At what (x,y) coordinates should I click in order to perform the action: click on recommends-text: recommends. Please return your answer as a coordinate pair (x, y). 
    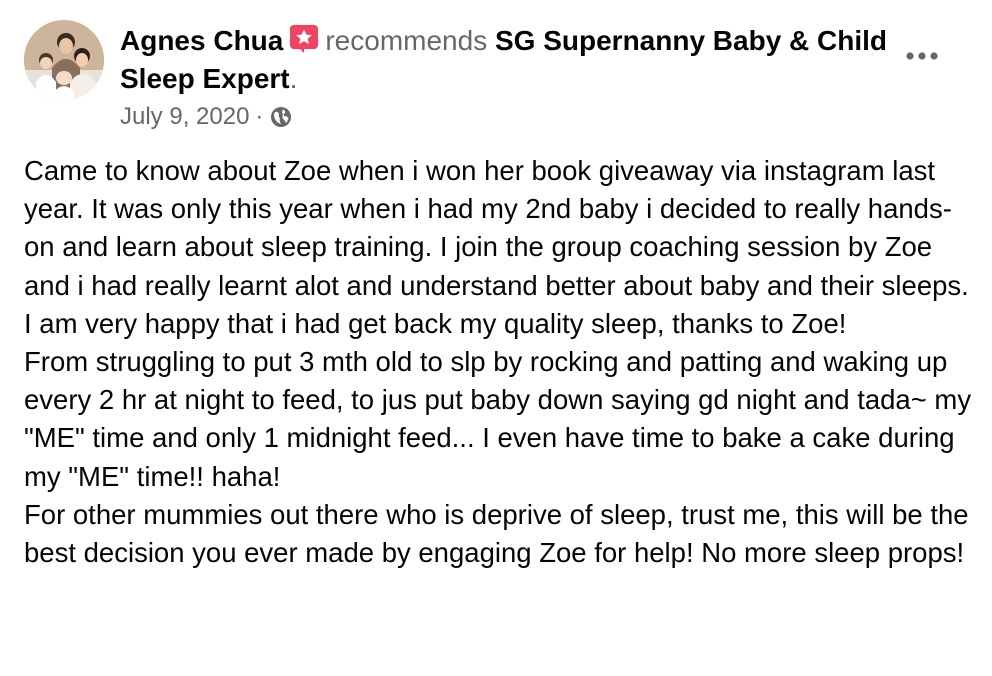
    Looking at the image, I should click on (406, 40).